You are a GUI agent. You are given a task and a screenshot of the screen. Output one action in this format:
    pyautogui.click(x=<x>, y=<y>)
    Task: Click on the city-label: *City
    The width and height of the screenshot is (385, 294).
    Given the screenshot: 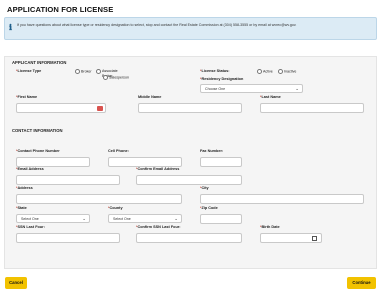 What is the action you would take?
    pyautogui.click(x=204, y=188)
    